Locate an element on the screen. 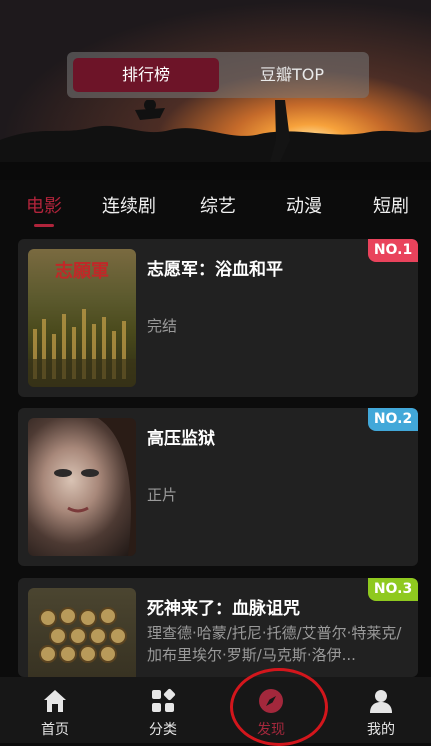  item-status: 完结 is located at coordinates (162, 326).